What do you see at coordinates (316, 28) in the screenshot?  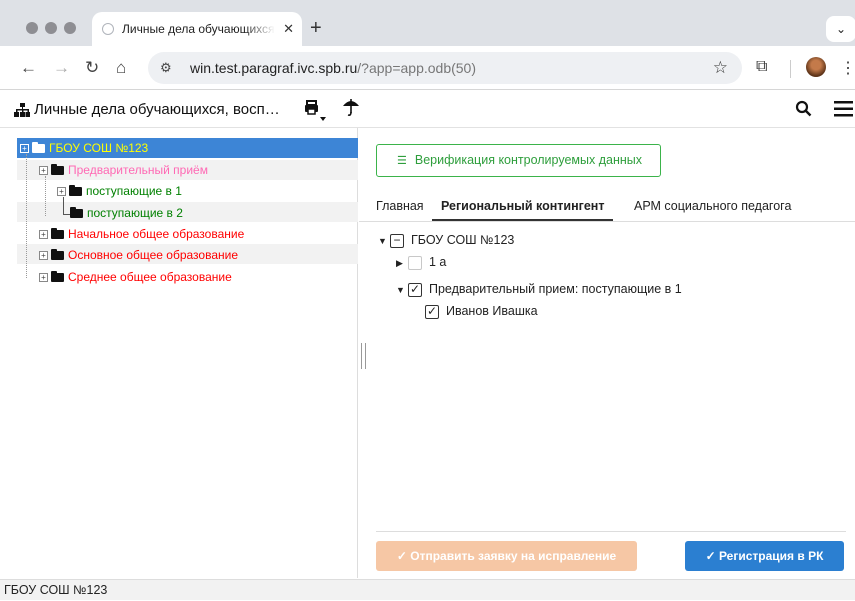 I see `new-tab-button: +` at bounding box center [316, 28].